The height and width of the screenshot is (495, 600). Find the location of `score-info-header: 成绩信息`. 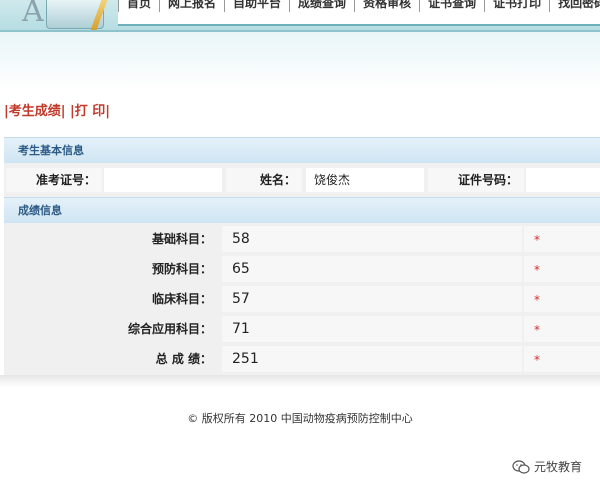

score-info-header: 成绩信息 is located at coordinates (302, 210).